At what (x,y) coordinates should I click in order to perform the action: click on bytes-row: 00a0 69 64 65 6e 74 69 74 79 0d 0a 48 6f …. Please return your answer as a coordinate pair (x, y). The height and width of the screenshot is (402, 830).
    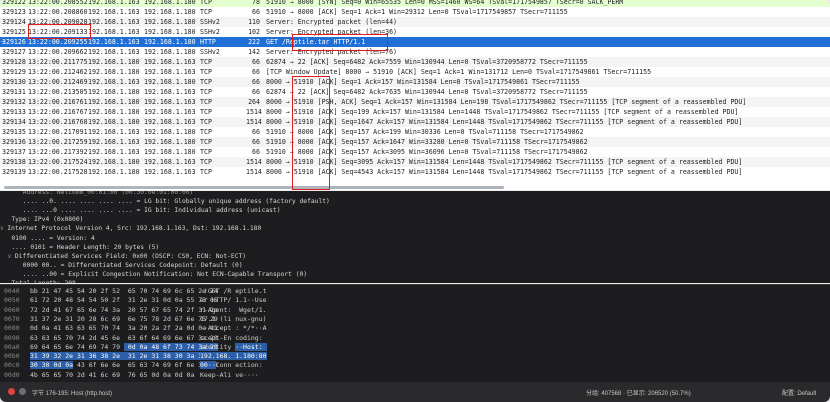
    Looking at the image, I should click on (415, 347).